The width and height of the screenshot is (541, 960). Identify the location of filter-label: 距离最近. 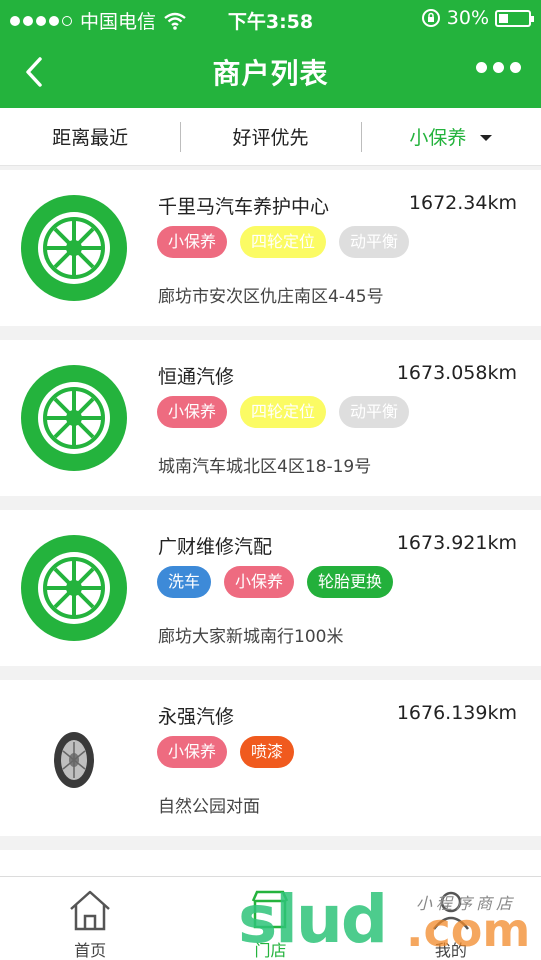
(90, 138).